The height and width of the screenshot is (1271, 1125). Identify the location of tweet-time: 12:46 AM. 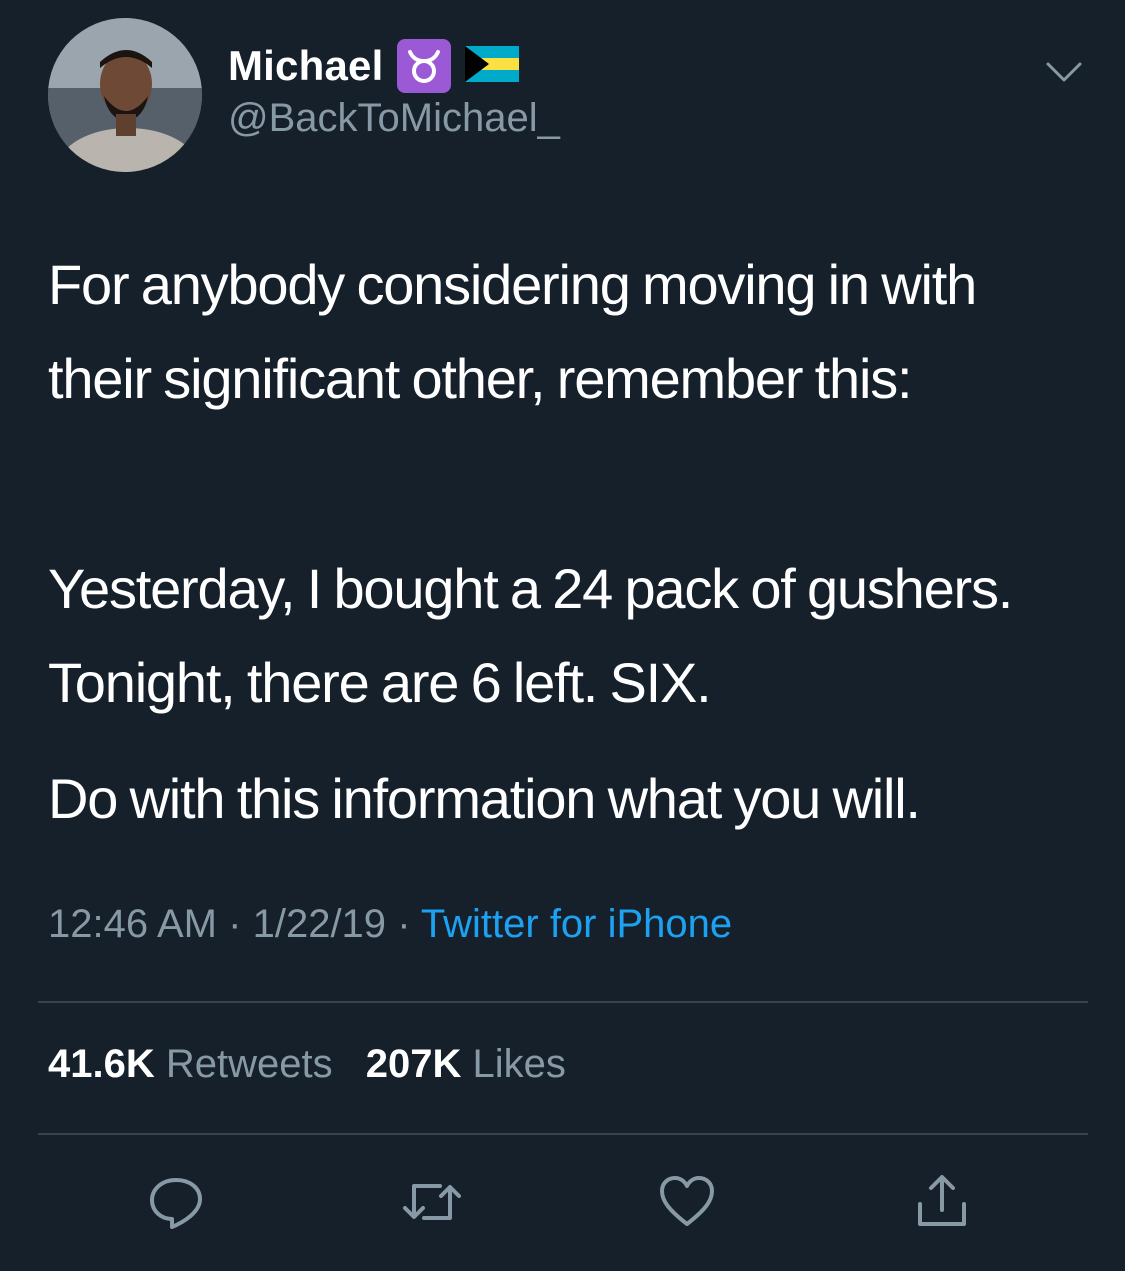
(133, 924).